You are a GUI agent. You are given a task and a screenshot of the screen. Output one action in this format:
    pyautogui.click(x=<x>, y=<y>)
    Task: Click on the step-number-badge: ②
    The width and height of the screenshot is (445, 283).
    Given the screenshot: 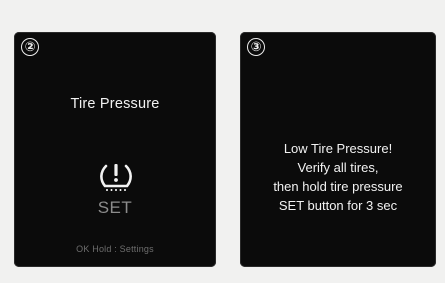 What is the action you would take?
    pyautogui.click(x=30, y=47)
    